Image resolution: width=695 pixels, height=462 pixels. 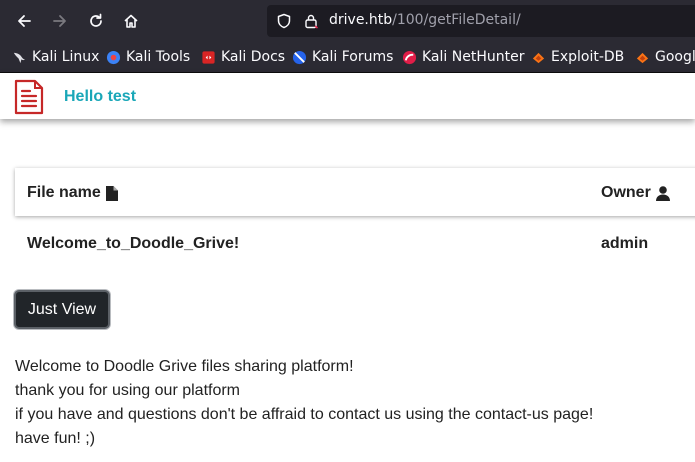 I want to click on file-name-cell: Welcome_to_Doodle_Grive!, so click(x=133, y=243).